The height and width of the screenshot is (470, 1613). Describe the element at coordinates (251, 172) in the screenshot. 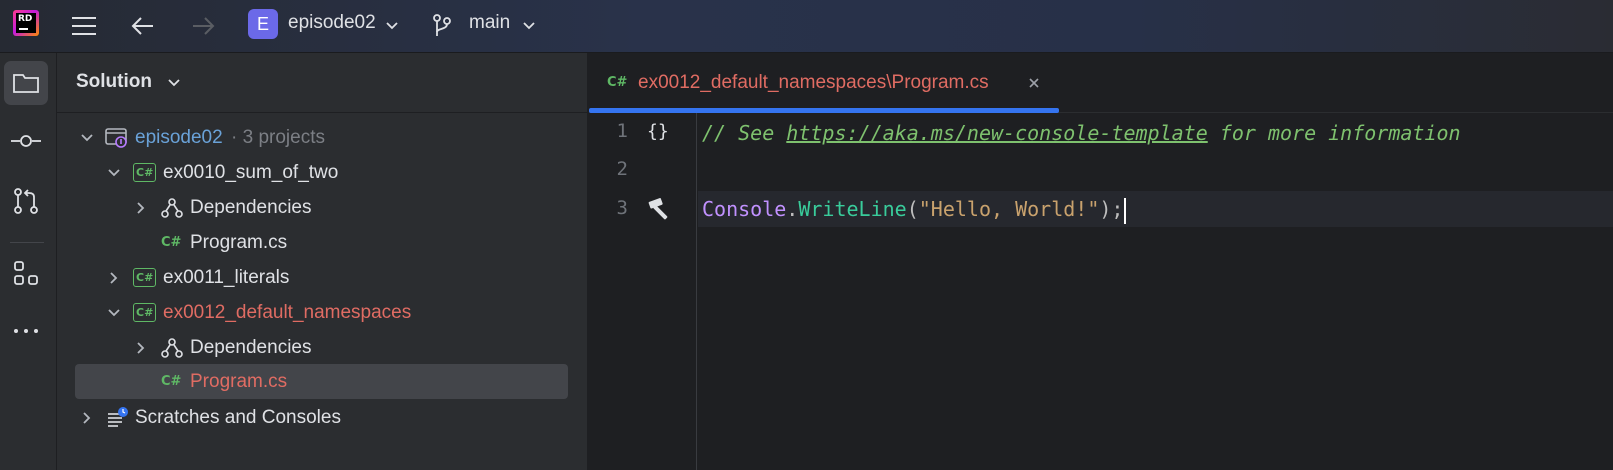

I see `tree-item-label: ex0010_sum_of_two` at that location.